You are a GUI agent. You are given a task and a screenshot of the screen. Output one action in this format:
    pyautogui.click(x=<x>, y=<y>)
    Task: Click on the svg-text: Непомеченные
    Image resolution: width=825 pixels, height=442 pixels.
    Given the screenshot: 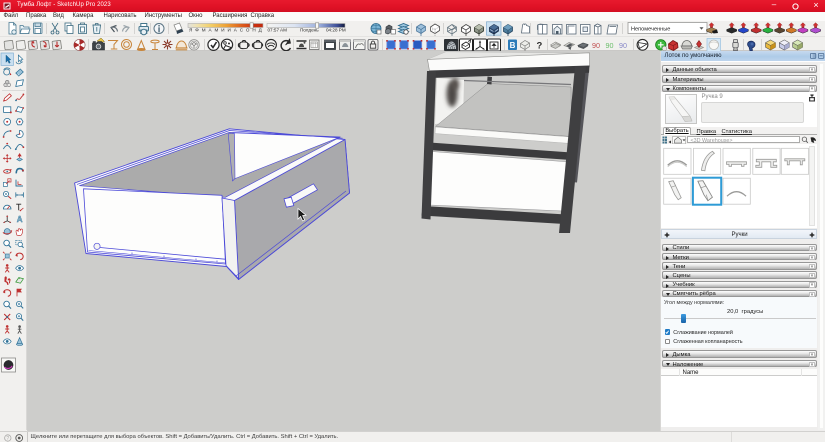 What is the action you would take?
    pyautogui.click(x=650, y=29)
    